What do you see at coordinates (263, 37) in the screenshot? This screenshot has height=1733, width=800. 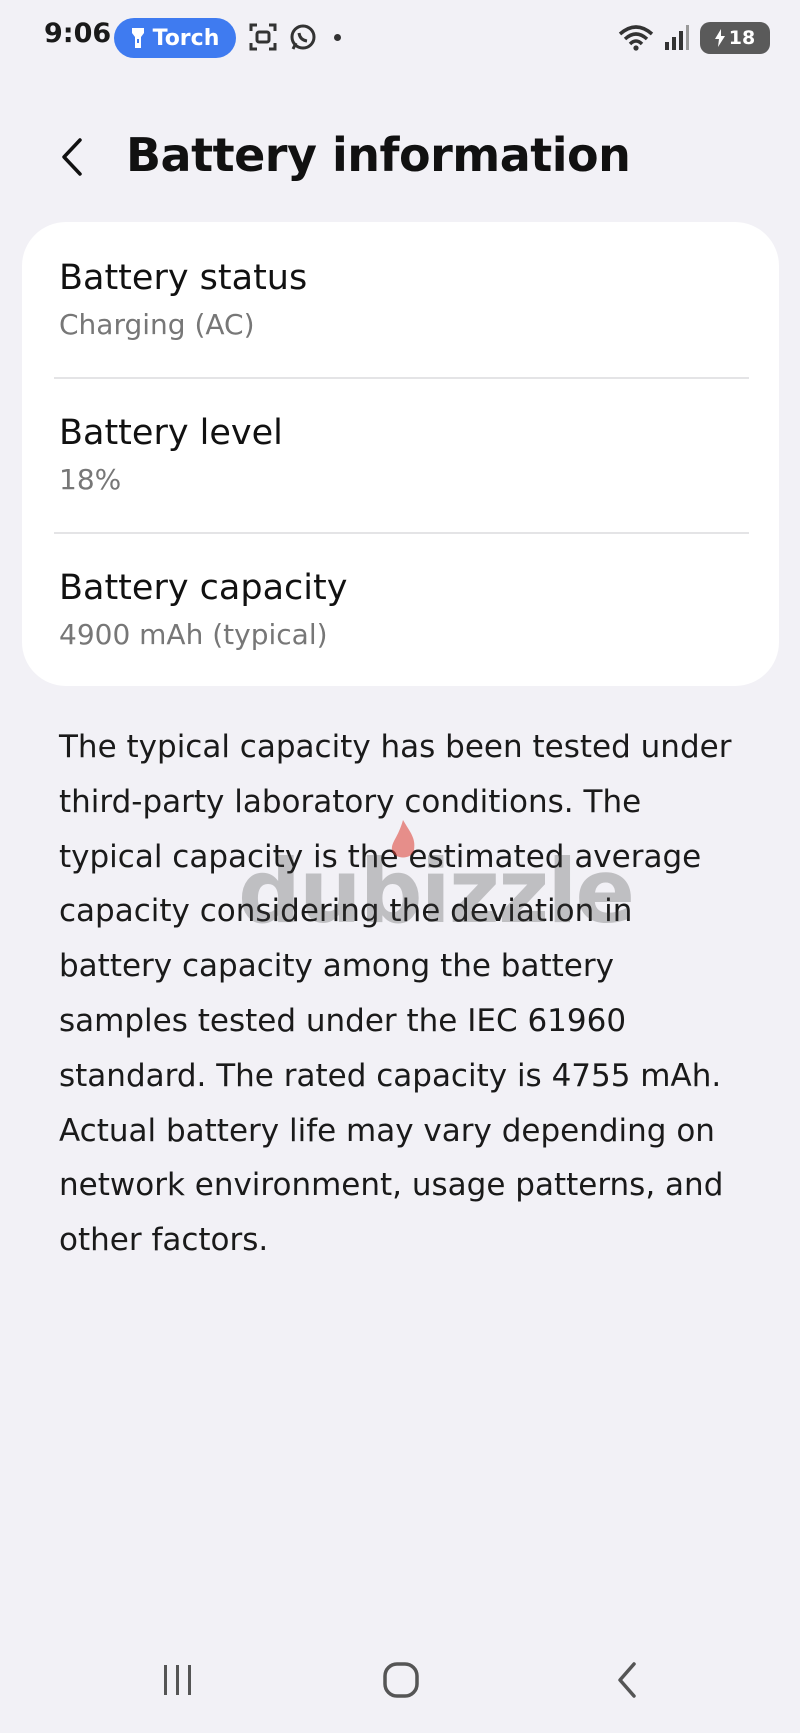 I see `screenshot-icon` at bounding box center [263, 37].